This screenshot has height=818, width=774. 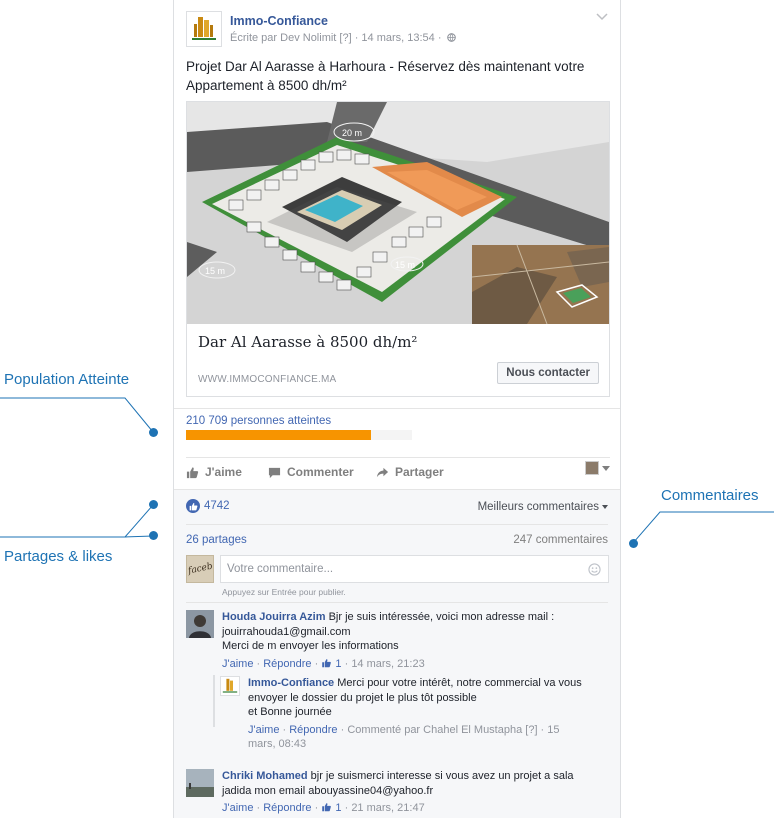 What do you see at coordinates (313, 730) in the screenshot?
I see `reply-reply-link: Répondre` at bounding box center [313, 730].